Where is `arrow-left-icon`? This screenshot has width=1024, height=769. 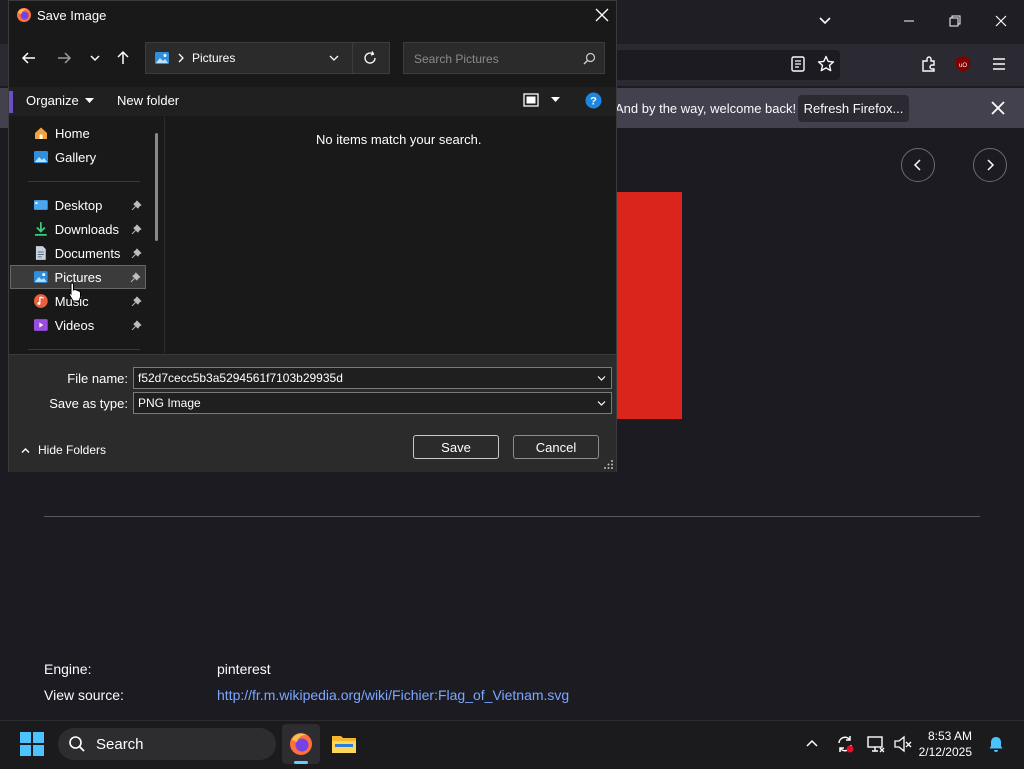 arrow-left-icon is located at coordinates (28, 58).